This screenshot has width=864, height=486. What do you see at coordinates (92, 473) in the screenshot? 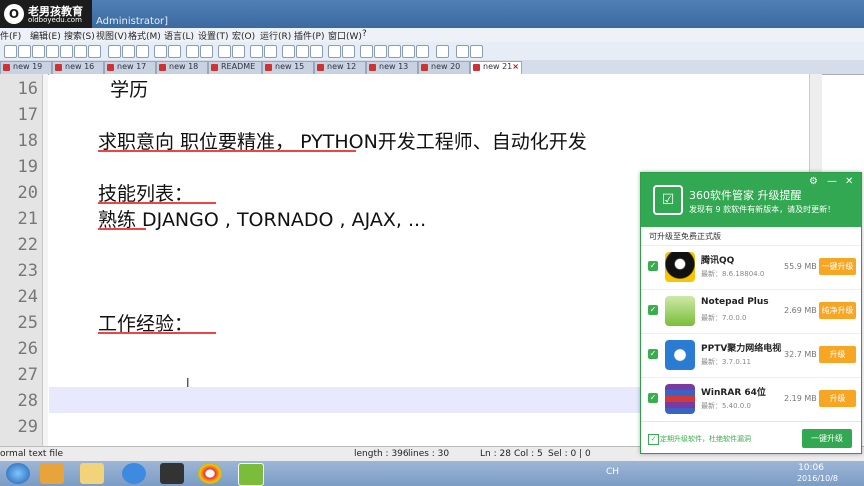
I see `explorer-folder-icon` at bounding box center [92, 473].